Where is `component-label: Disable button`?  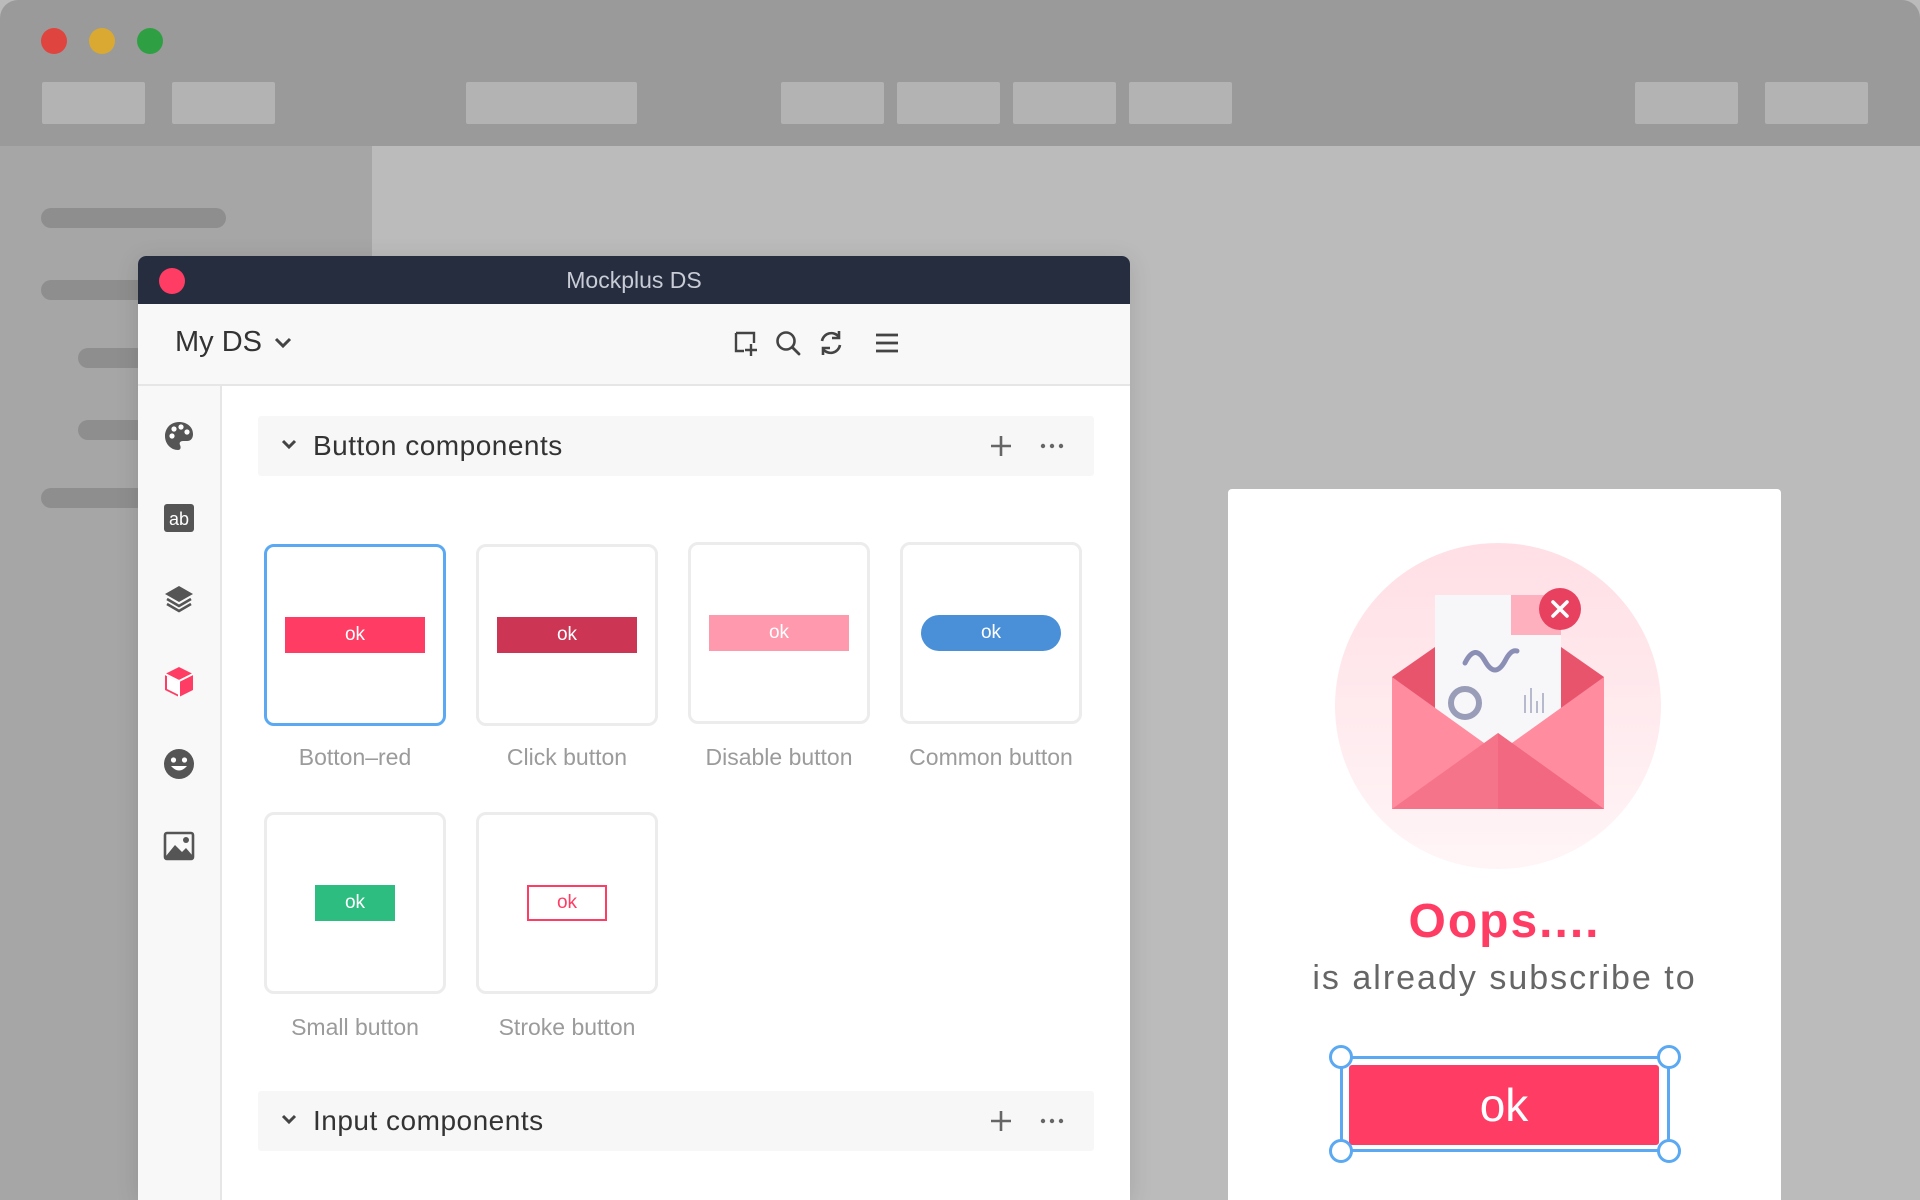 component-label: Disable button is located at coordinates (779, 757).